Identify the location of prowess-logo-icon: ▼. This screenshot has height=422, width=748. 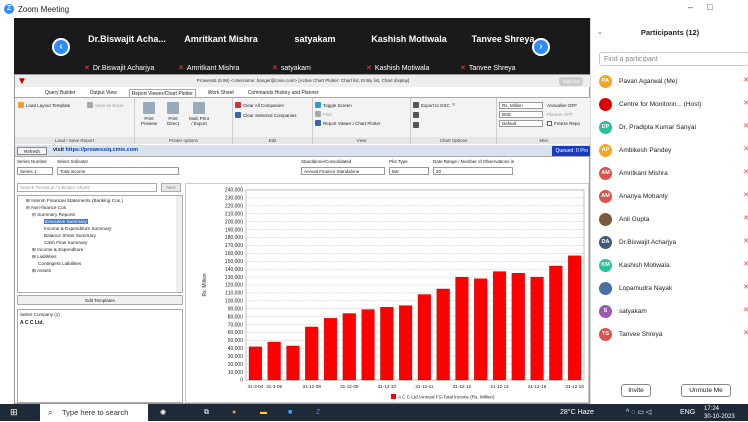
(22, 81).